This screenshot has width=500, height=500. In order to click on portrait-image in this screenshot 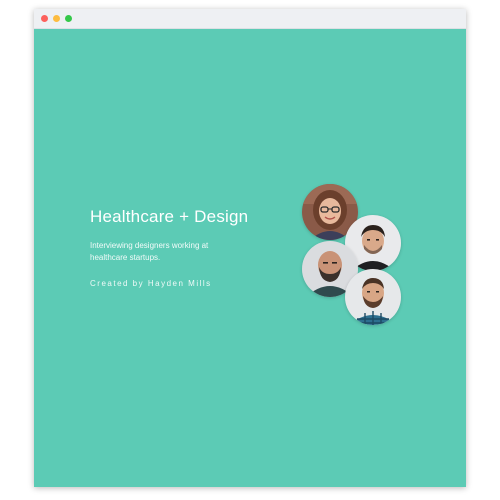, I will do `click(373, 297)`.